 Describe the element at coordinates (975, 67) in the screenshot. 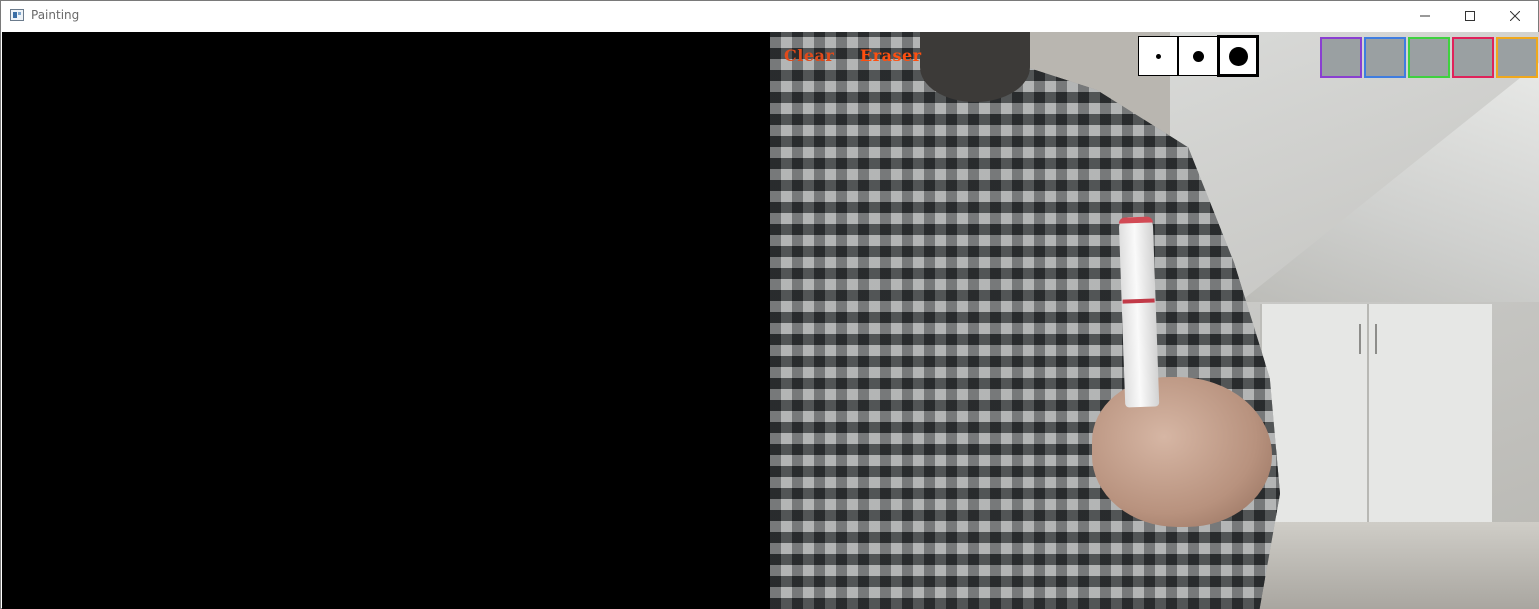

I see `person-neck` at that location.